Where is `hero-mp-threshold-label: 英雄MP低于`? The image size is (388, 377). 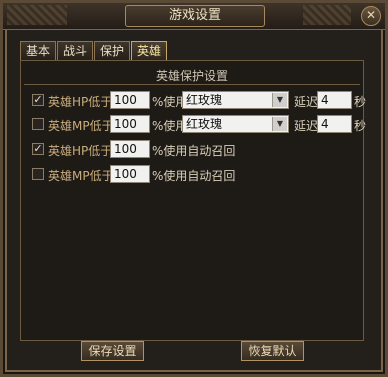
hero-mp-threshold-label: 英雄MP低于 is located at coordinates (81, 126).